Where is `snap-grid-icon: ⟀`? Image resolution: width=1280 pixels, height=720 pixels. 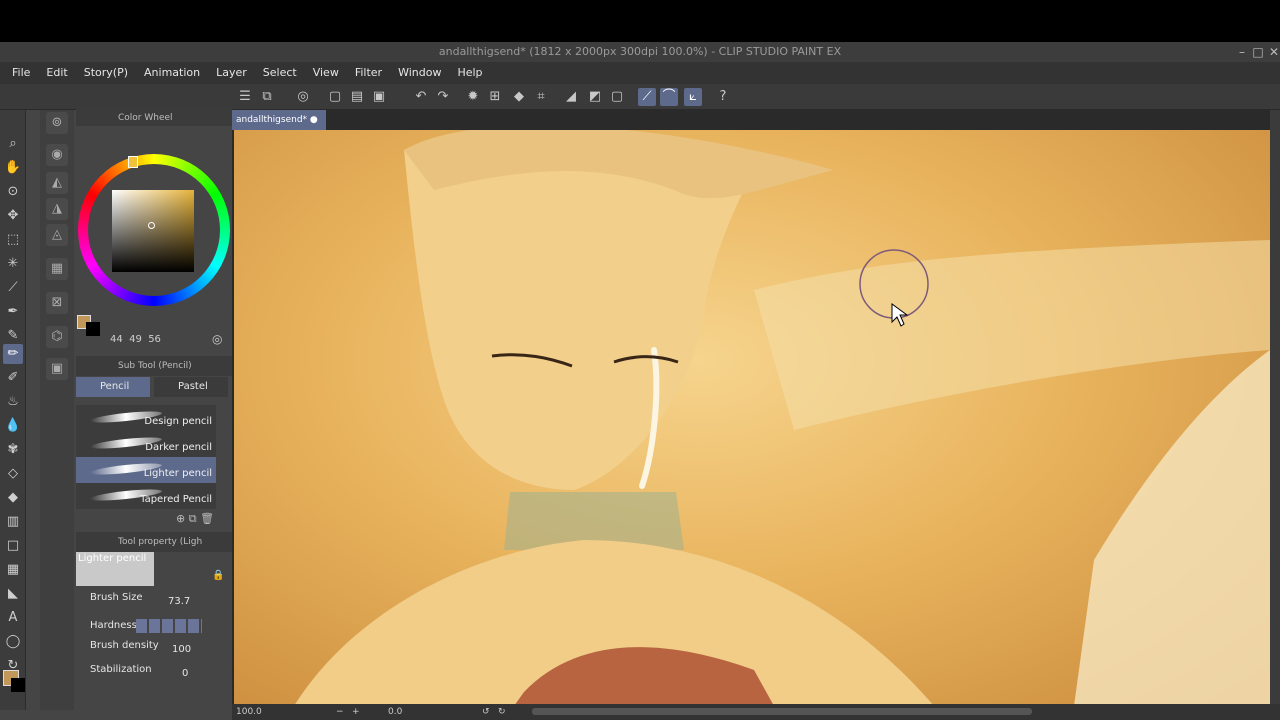
snap-grid-icon: ⟀ is located at coordinates (693, 97).